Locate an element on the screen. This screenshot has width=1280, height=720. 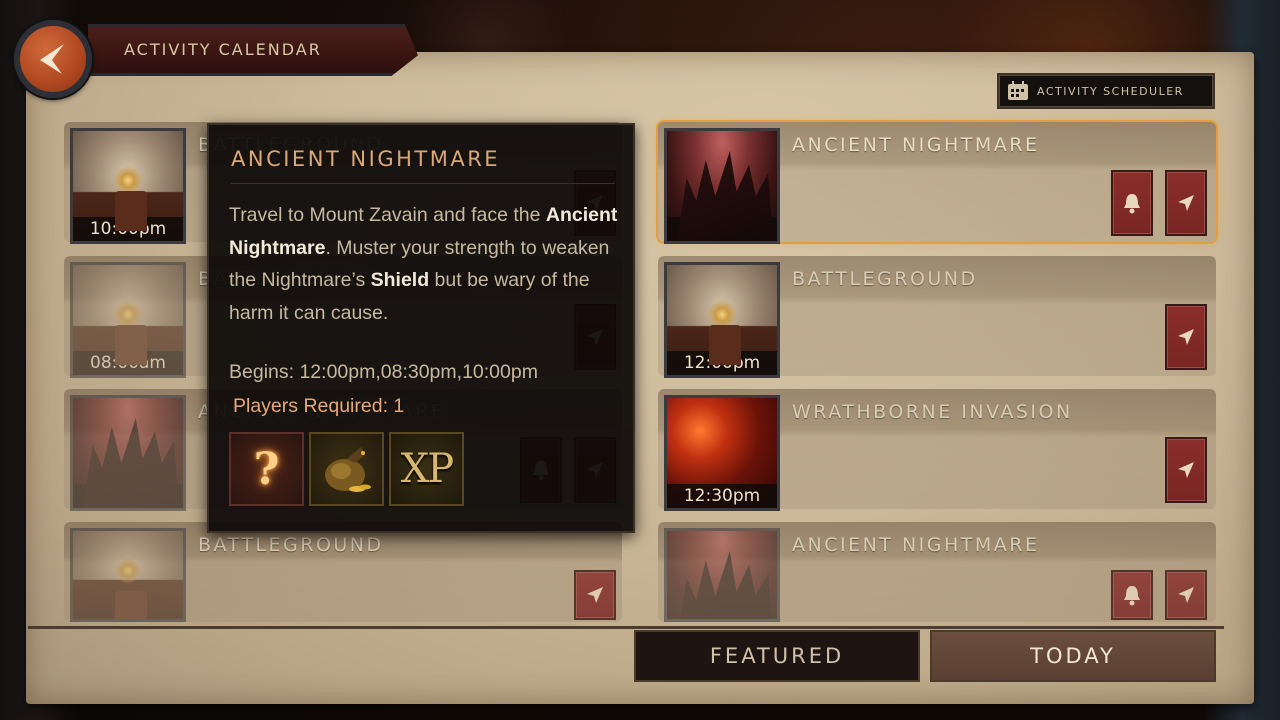
tab-today: TODAY is located at coordinates (1073, 656).